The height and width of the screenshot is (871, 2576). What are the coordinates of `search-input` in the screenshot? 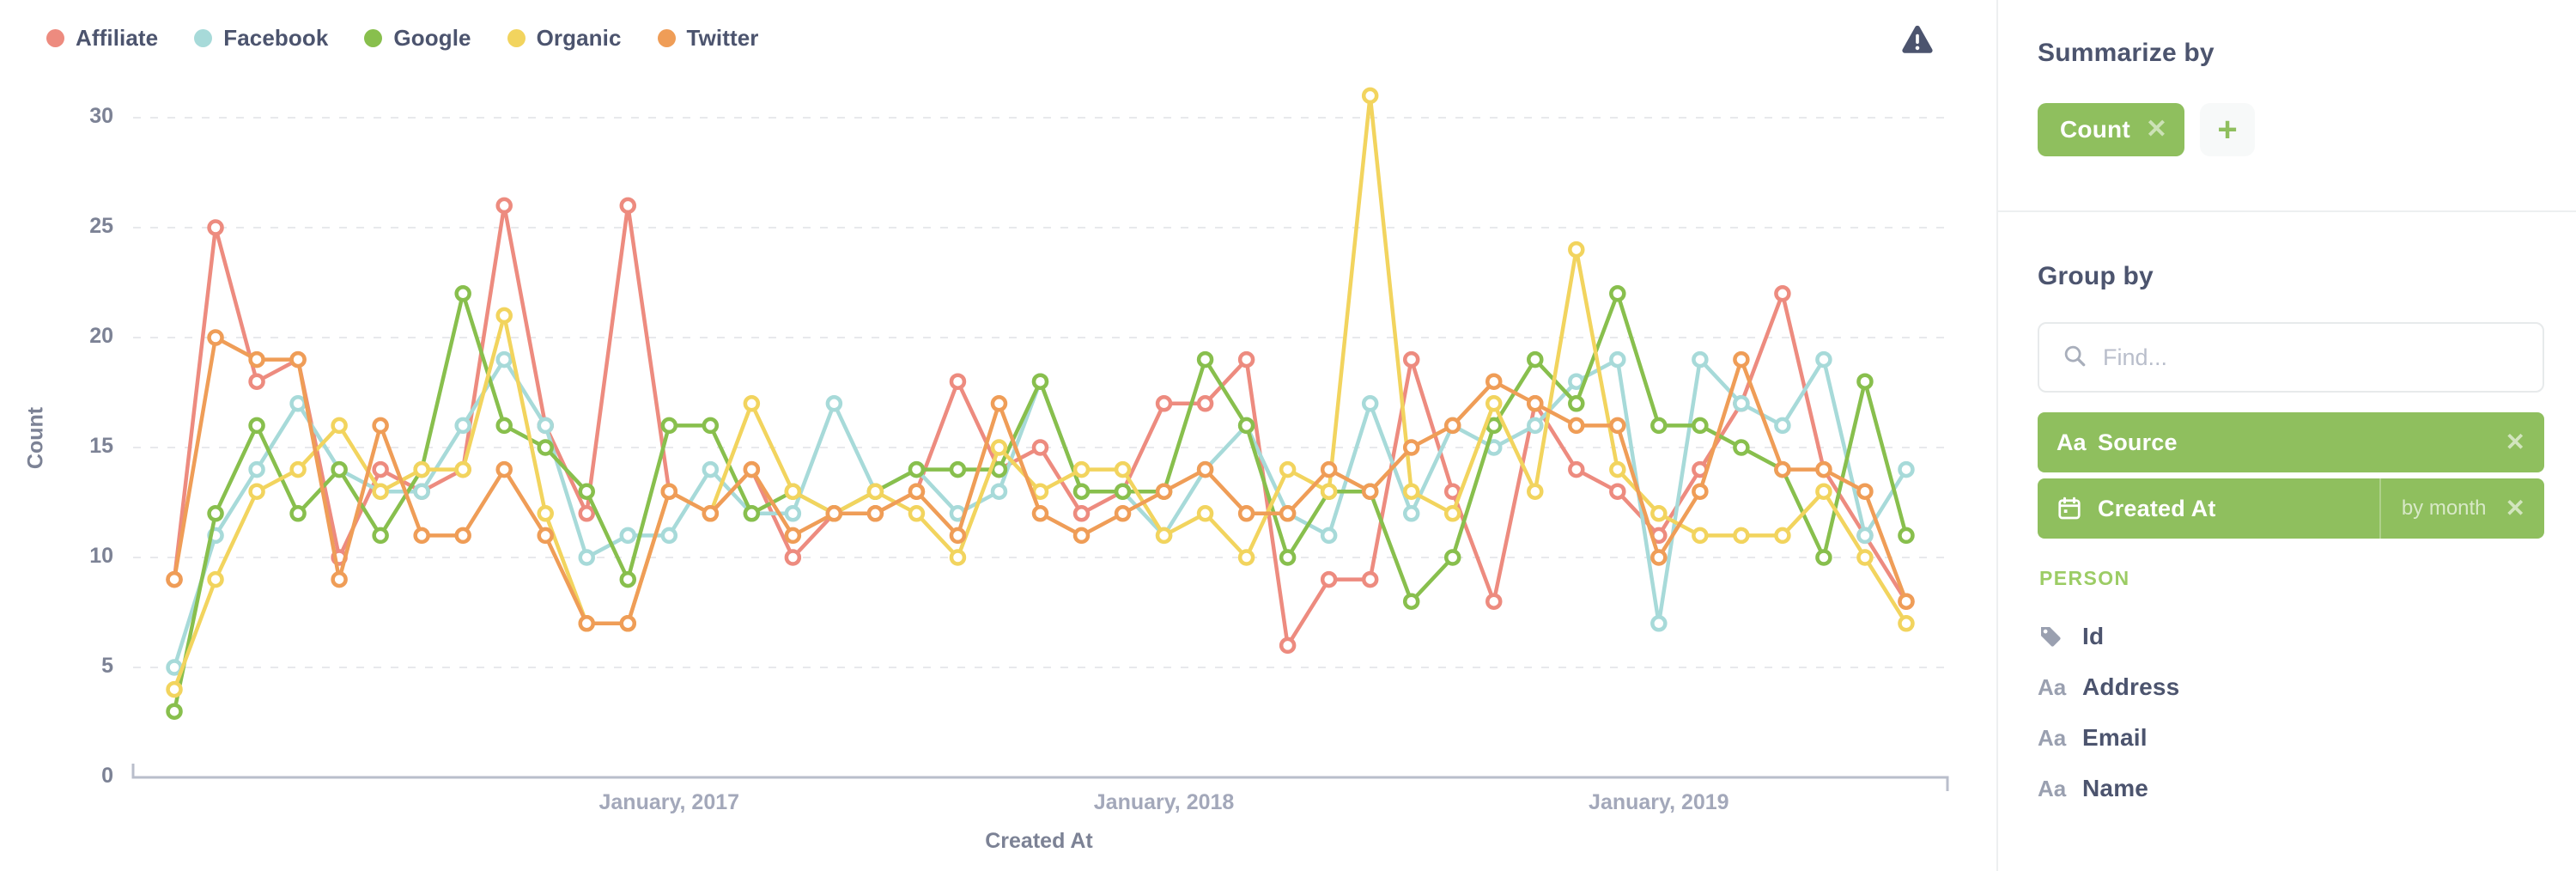 It's located at (2304, 357).